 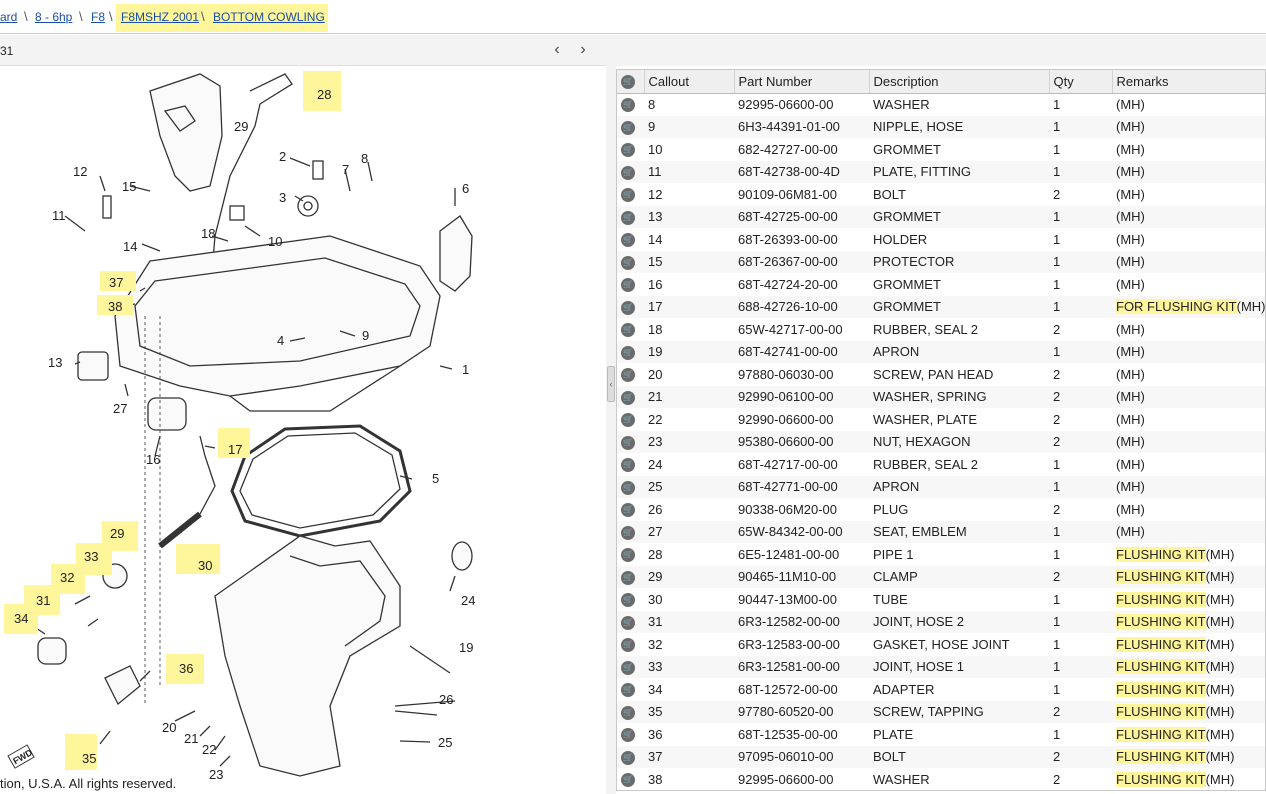 I want to click on table-row: 🛒 26 90338-06M20-00 PLUG 2 (MH), so click(x=941, y=509).